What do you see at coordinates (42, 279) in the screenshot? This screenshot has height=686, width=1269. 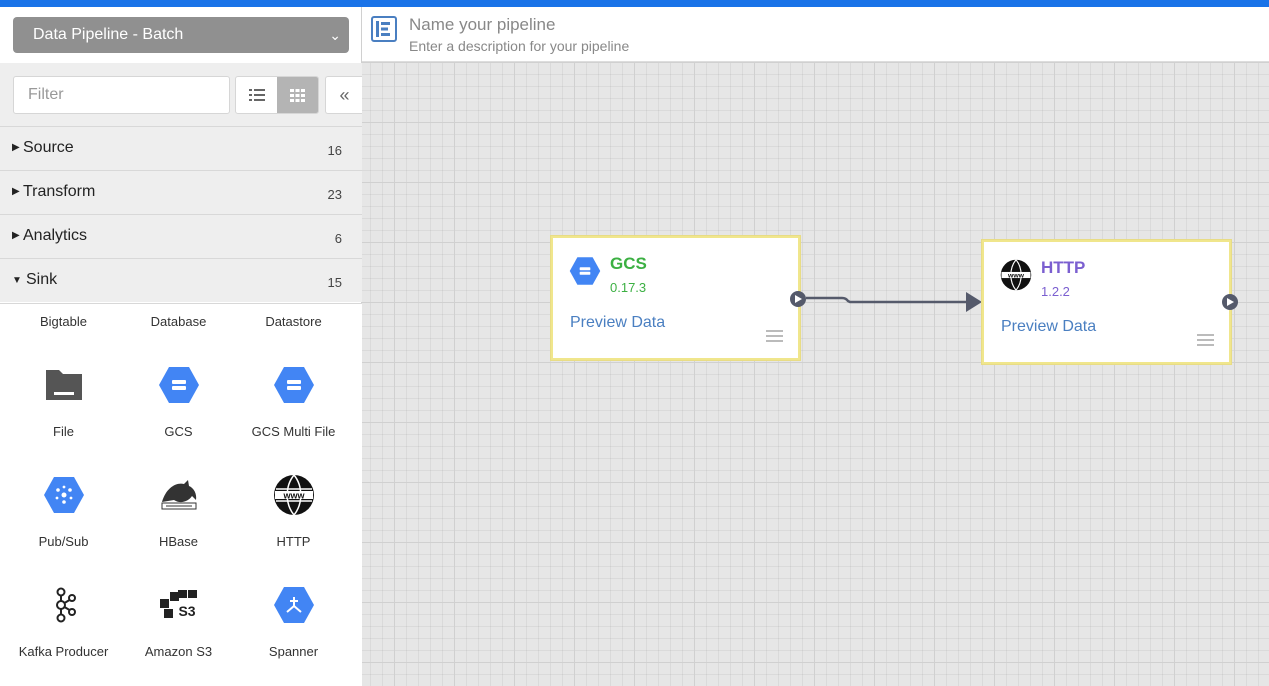 I see `group-label: Sink` at bounding box center [42, 279].